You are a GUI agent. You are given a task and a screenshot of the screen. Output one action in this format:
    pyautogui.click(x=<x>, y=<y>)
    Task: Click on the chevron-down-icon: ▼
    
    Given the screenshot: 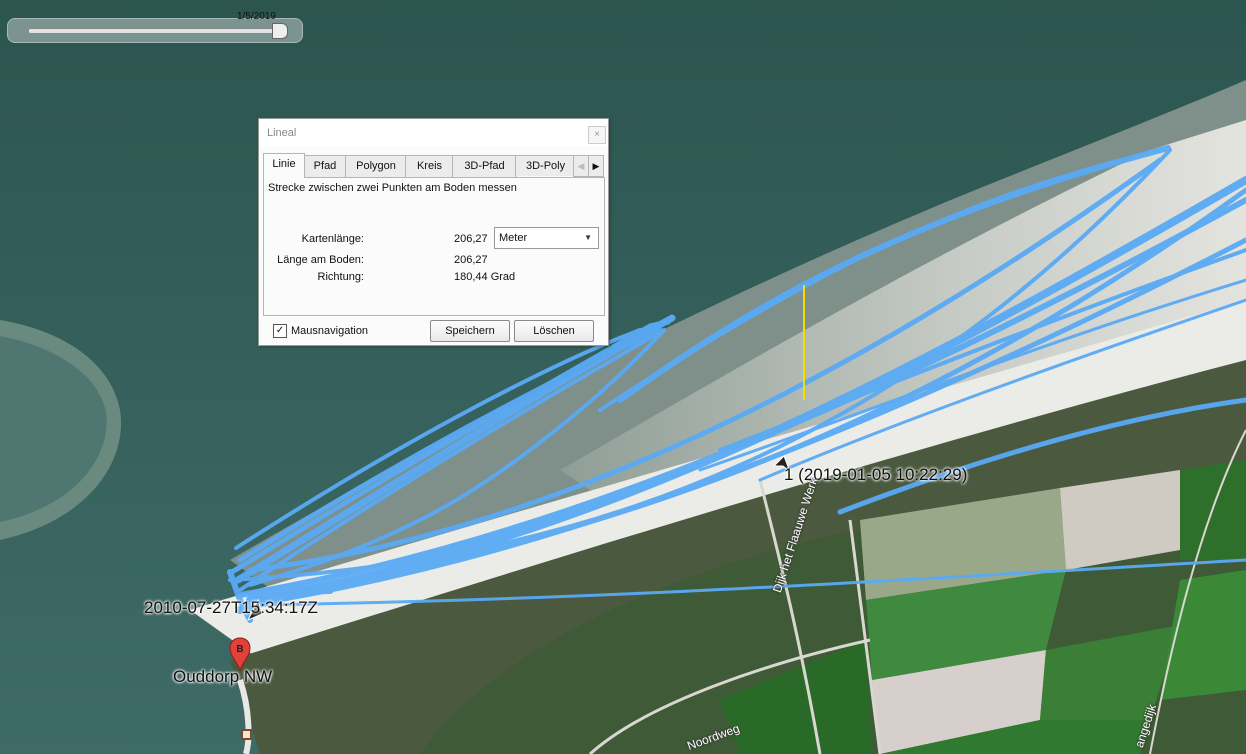 What is the action you would take?
    pyautogui.click(x=588, y=237)
    